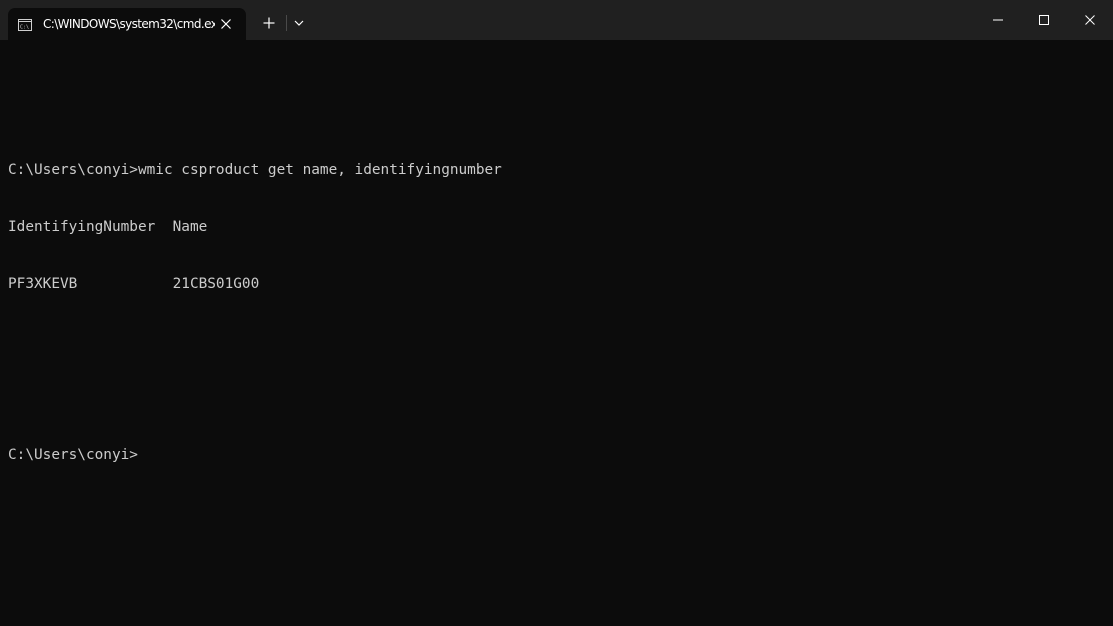 The width and height of the screenshot is (1113, 626). What do you see at coordinates (108, 227) in the screenshot?
I see `output-header-line: IdentifyingNumber Name` at bounding box center [108, 227].